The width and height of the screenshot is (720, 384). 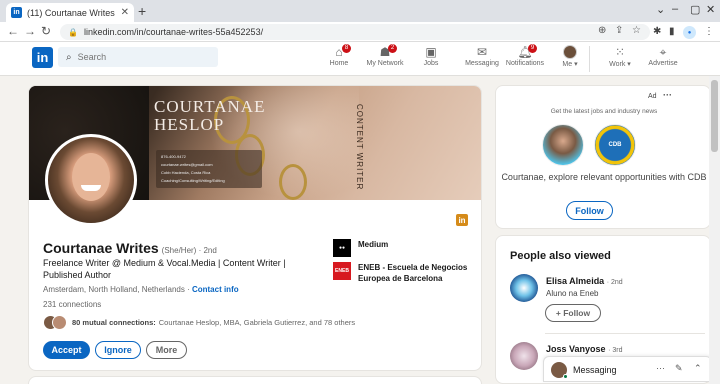 What do you see at coordinates (482, 52) in the screenshot?
I see `messaging-icon: ✉` at bounding box center [482, 52].